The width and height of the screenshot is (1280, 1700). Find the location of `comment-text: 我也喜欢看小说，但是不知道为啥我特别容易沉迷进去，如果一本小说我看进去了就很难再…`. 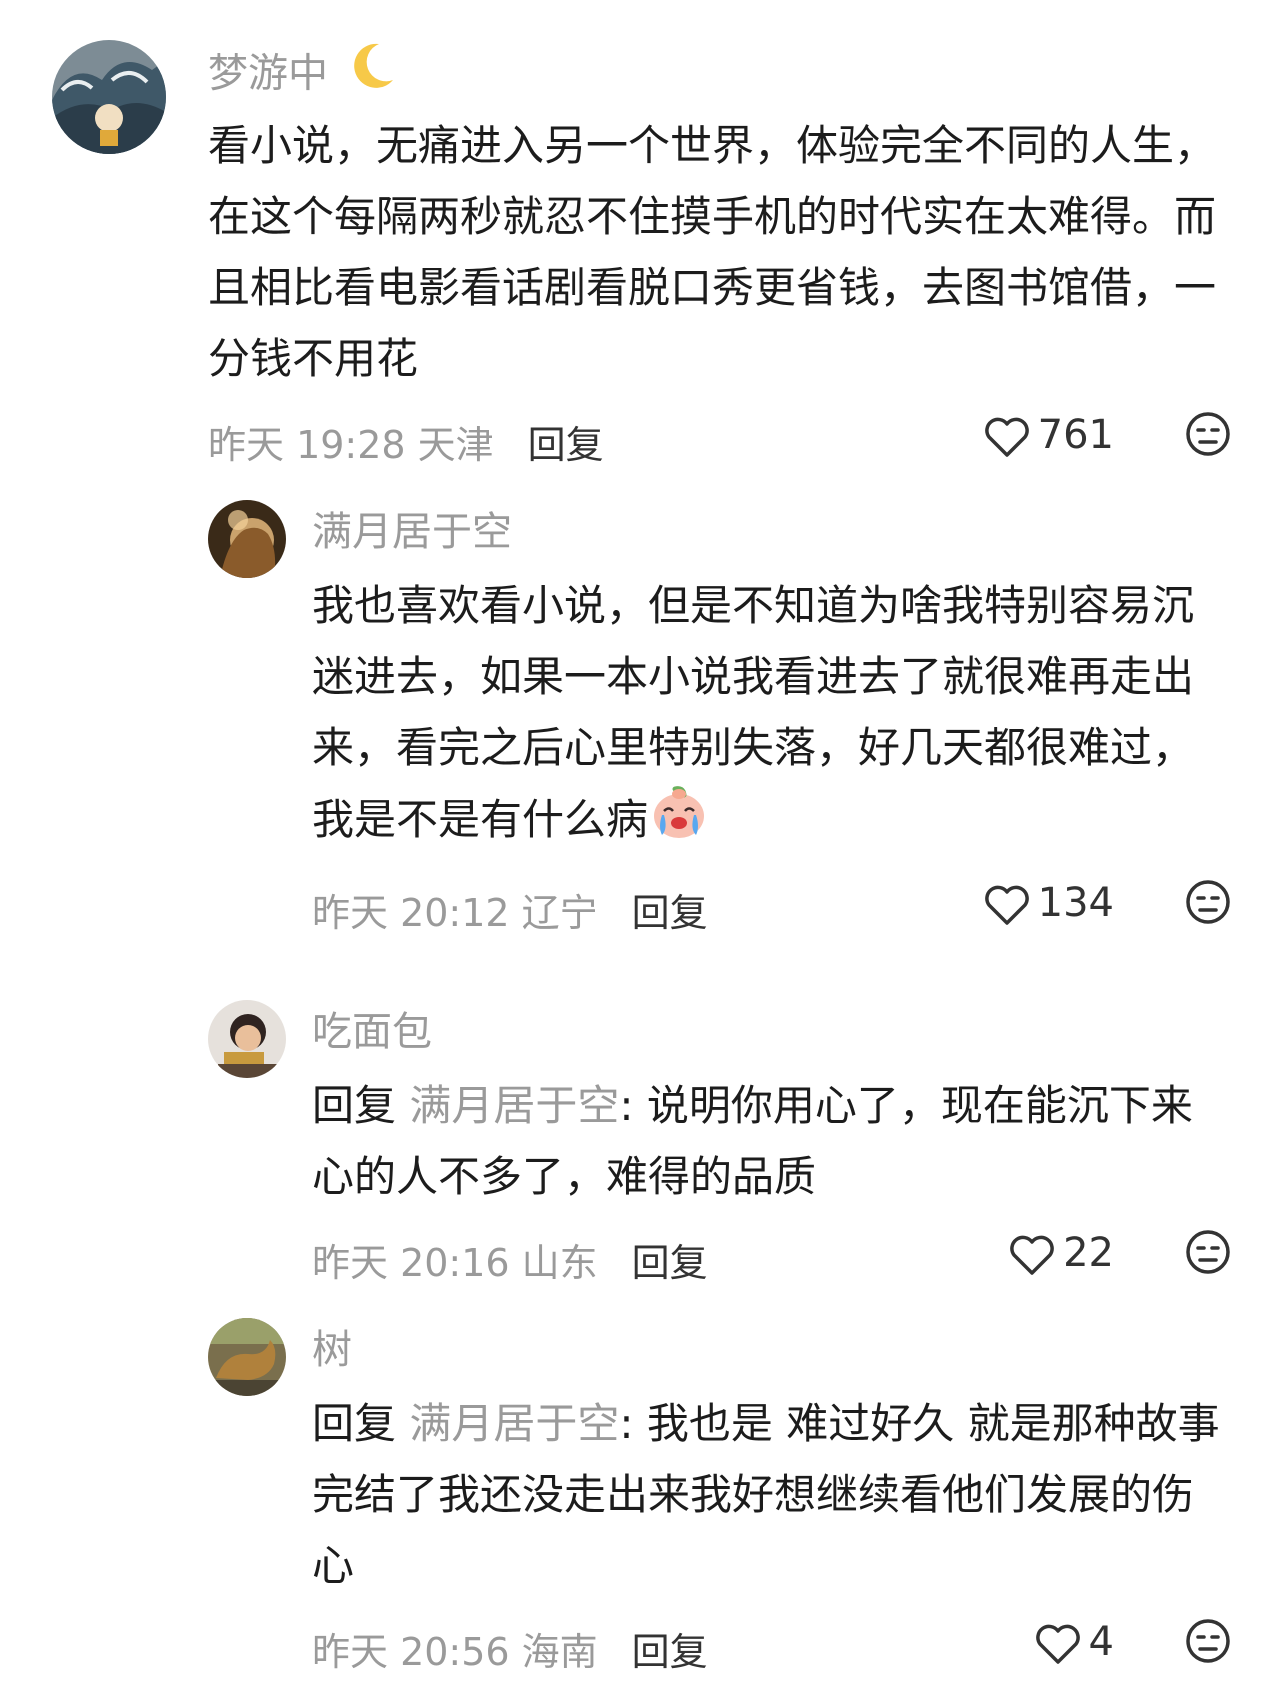

comment-text: 我也喜欢看小说，但是不知道为啥我特别容易沉迷进去，如果一本小说我看进去了就很难再… is located at coordinates (772, 716).